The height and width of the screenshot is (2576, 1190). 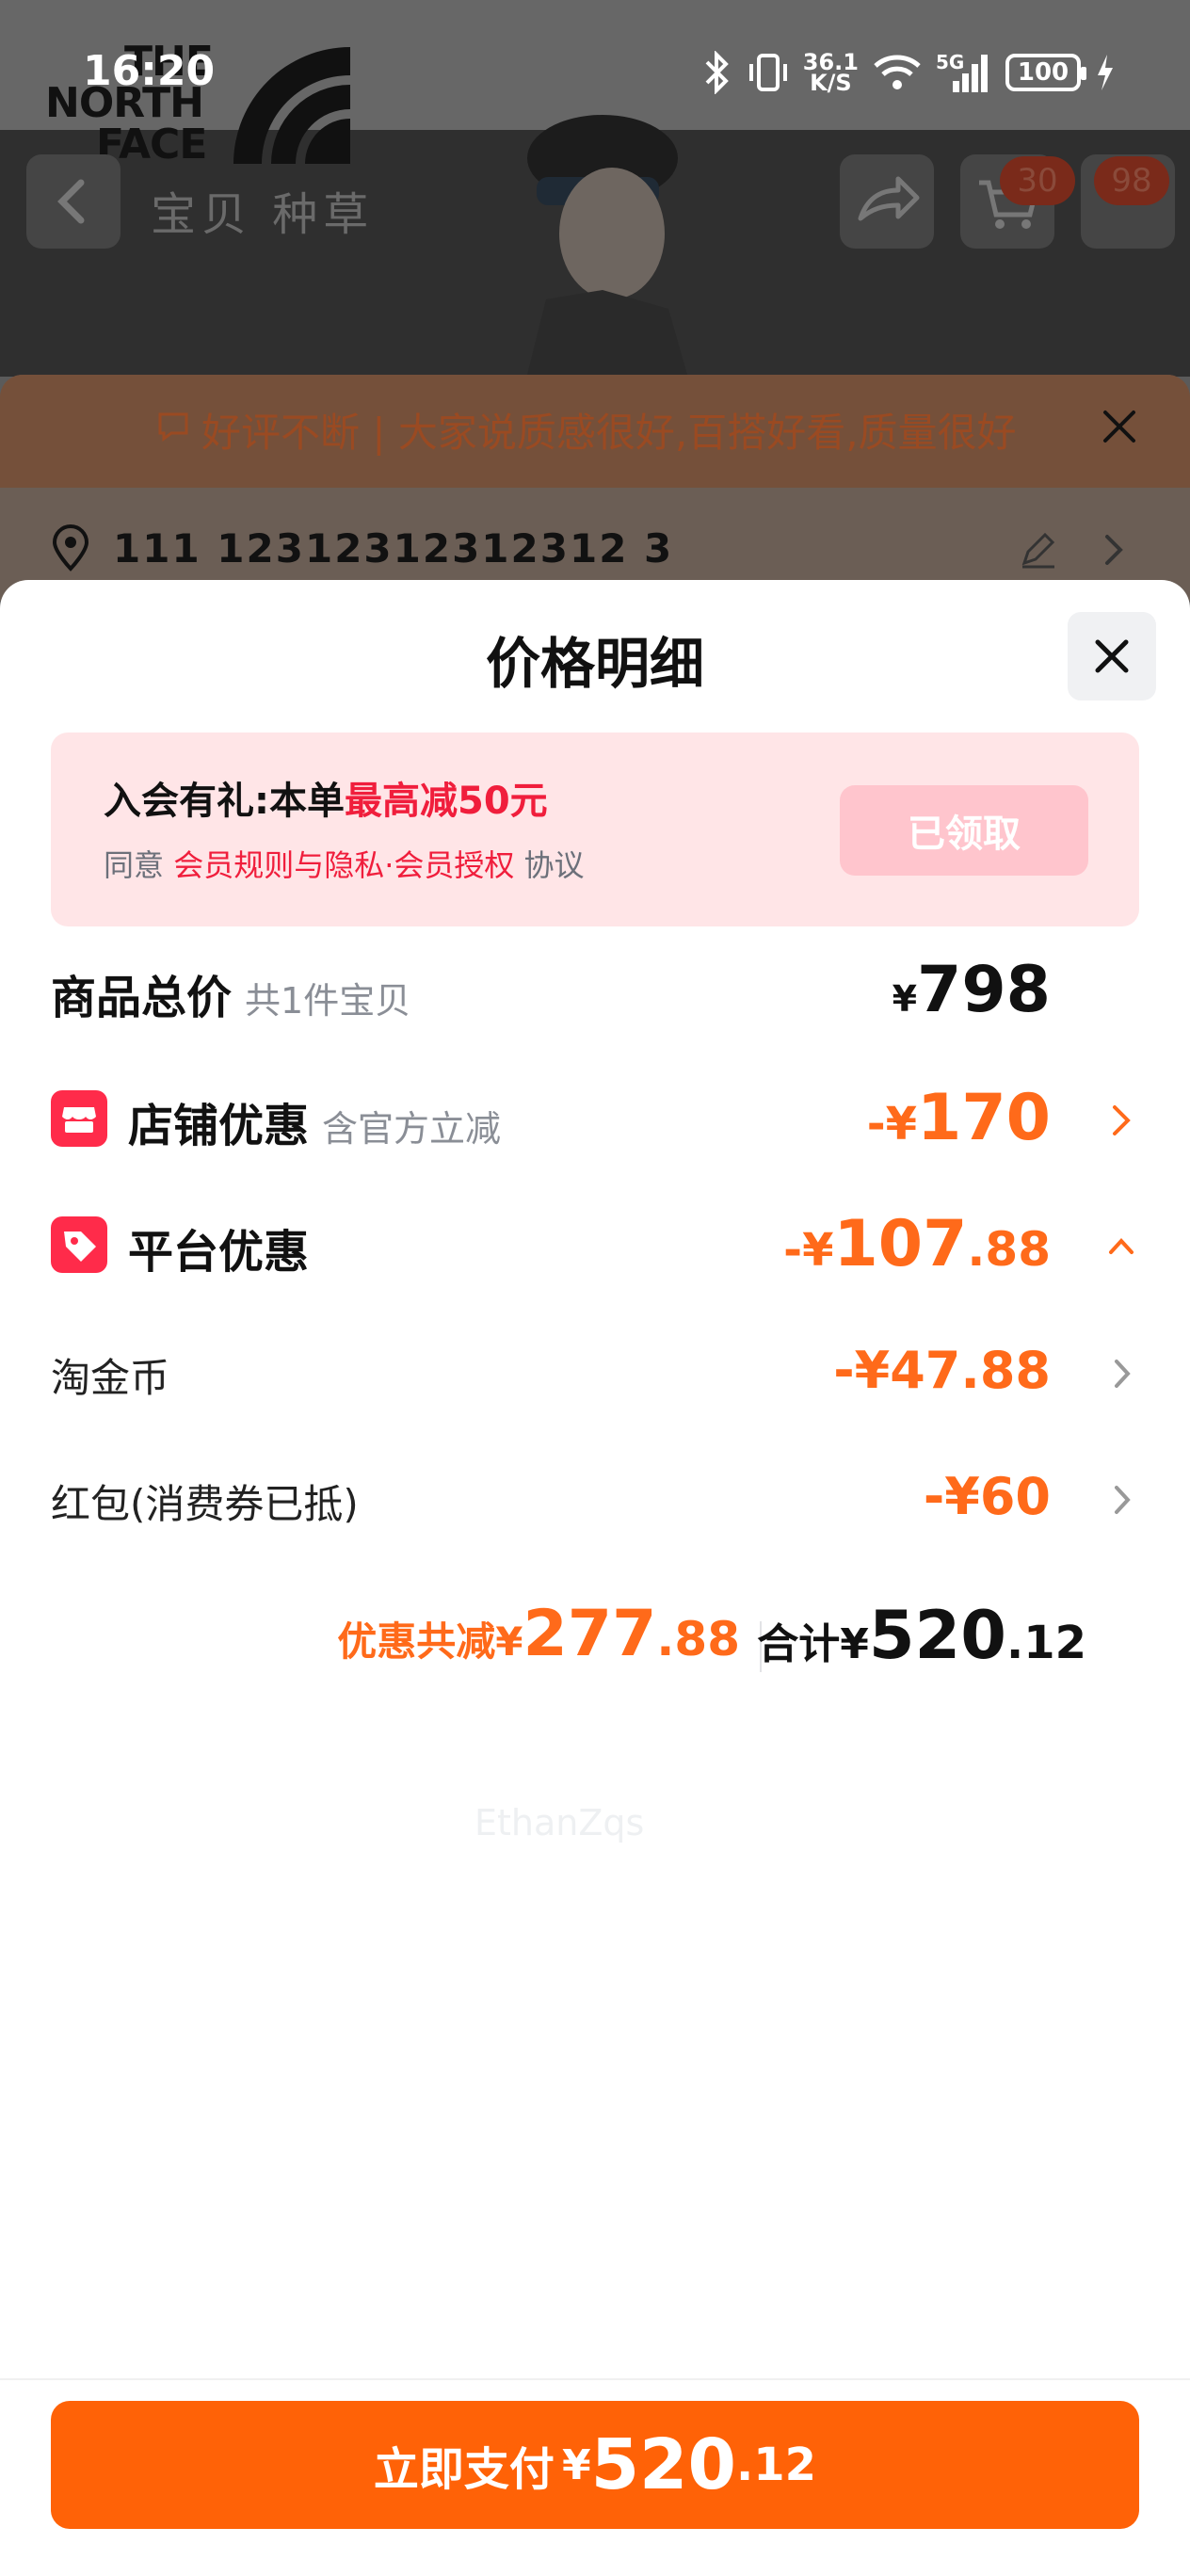 I want to click on member-agreement: 同意 会员规则与隐私·会员授权 协议, so click(x=344, y=865).